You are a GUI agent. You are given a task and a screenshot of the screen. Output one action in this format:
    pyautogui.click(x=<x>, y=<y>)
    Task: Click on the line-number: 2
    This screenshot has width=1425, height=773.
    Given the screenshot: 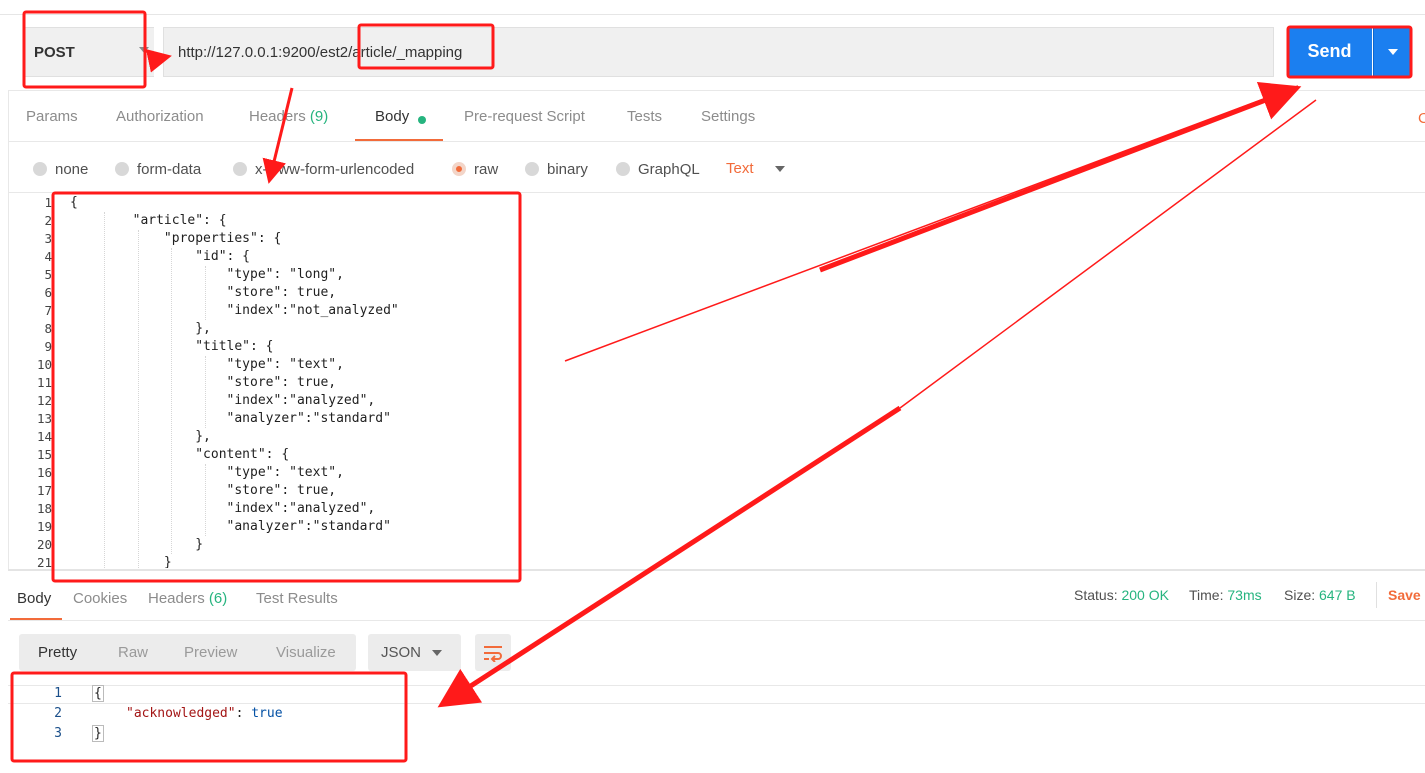 What is the action you would take?
    pyautogui.click(x=58, y=713)
    